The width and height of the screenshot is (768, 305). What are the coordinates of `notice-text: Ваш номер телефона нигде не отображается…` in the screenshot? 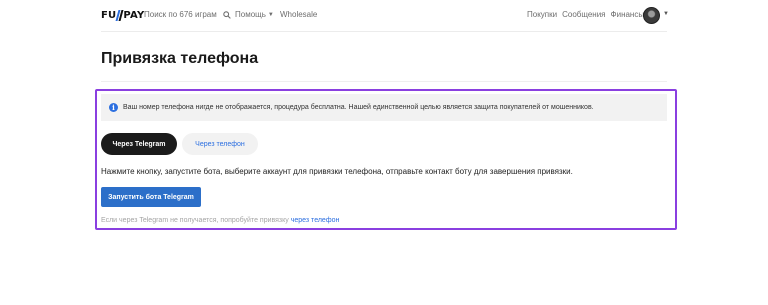 It's located at (358, 107).